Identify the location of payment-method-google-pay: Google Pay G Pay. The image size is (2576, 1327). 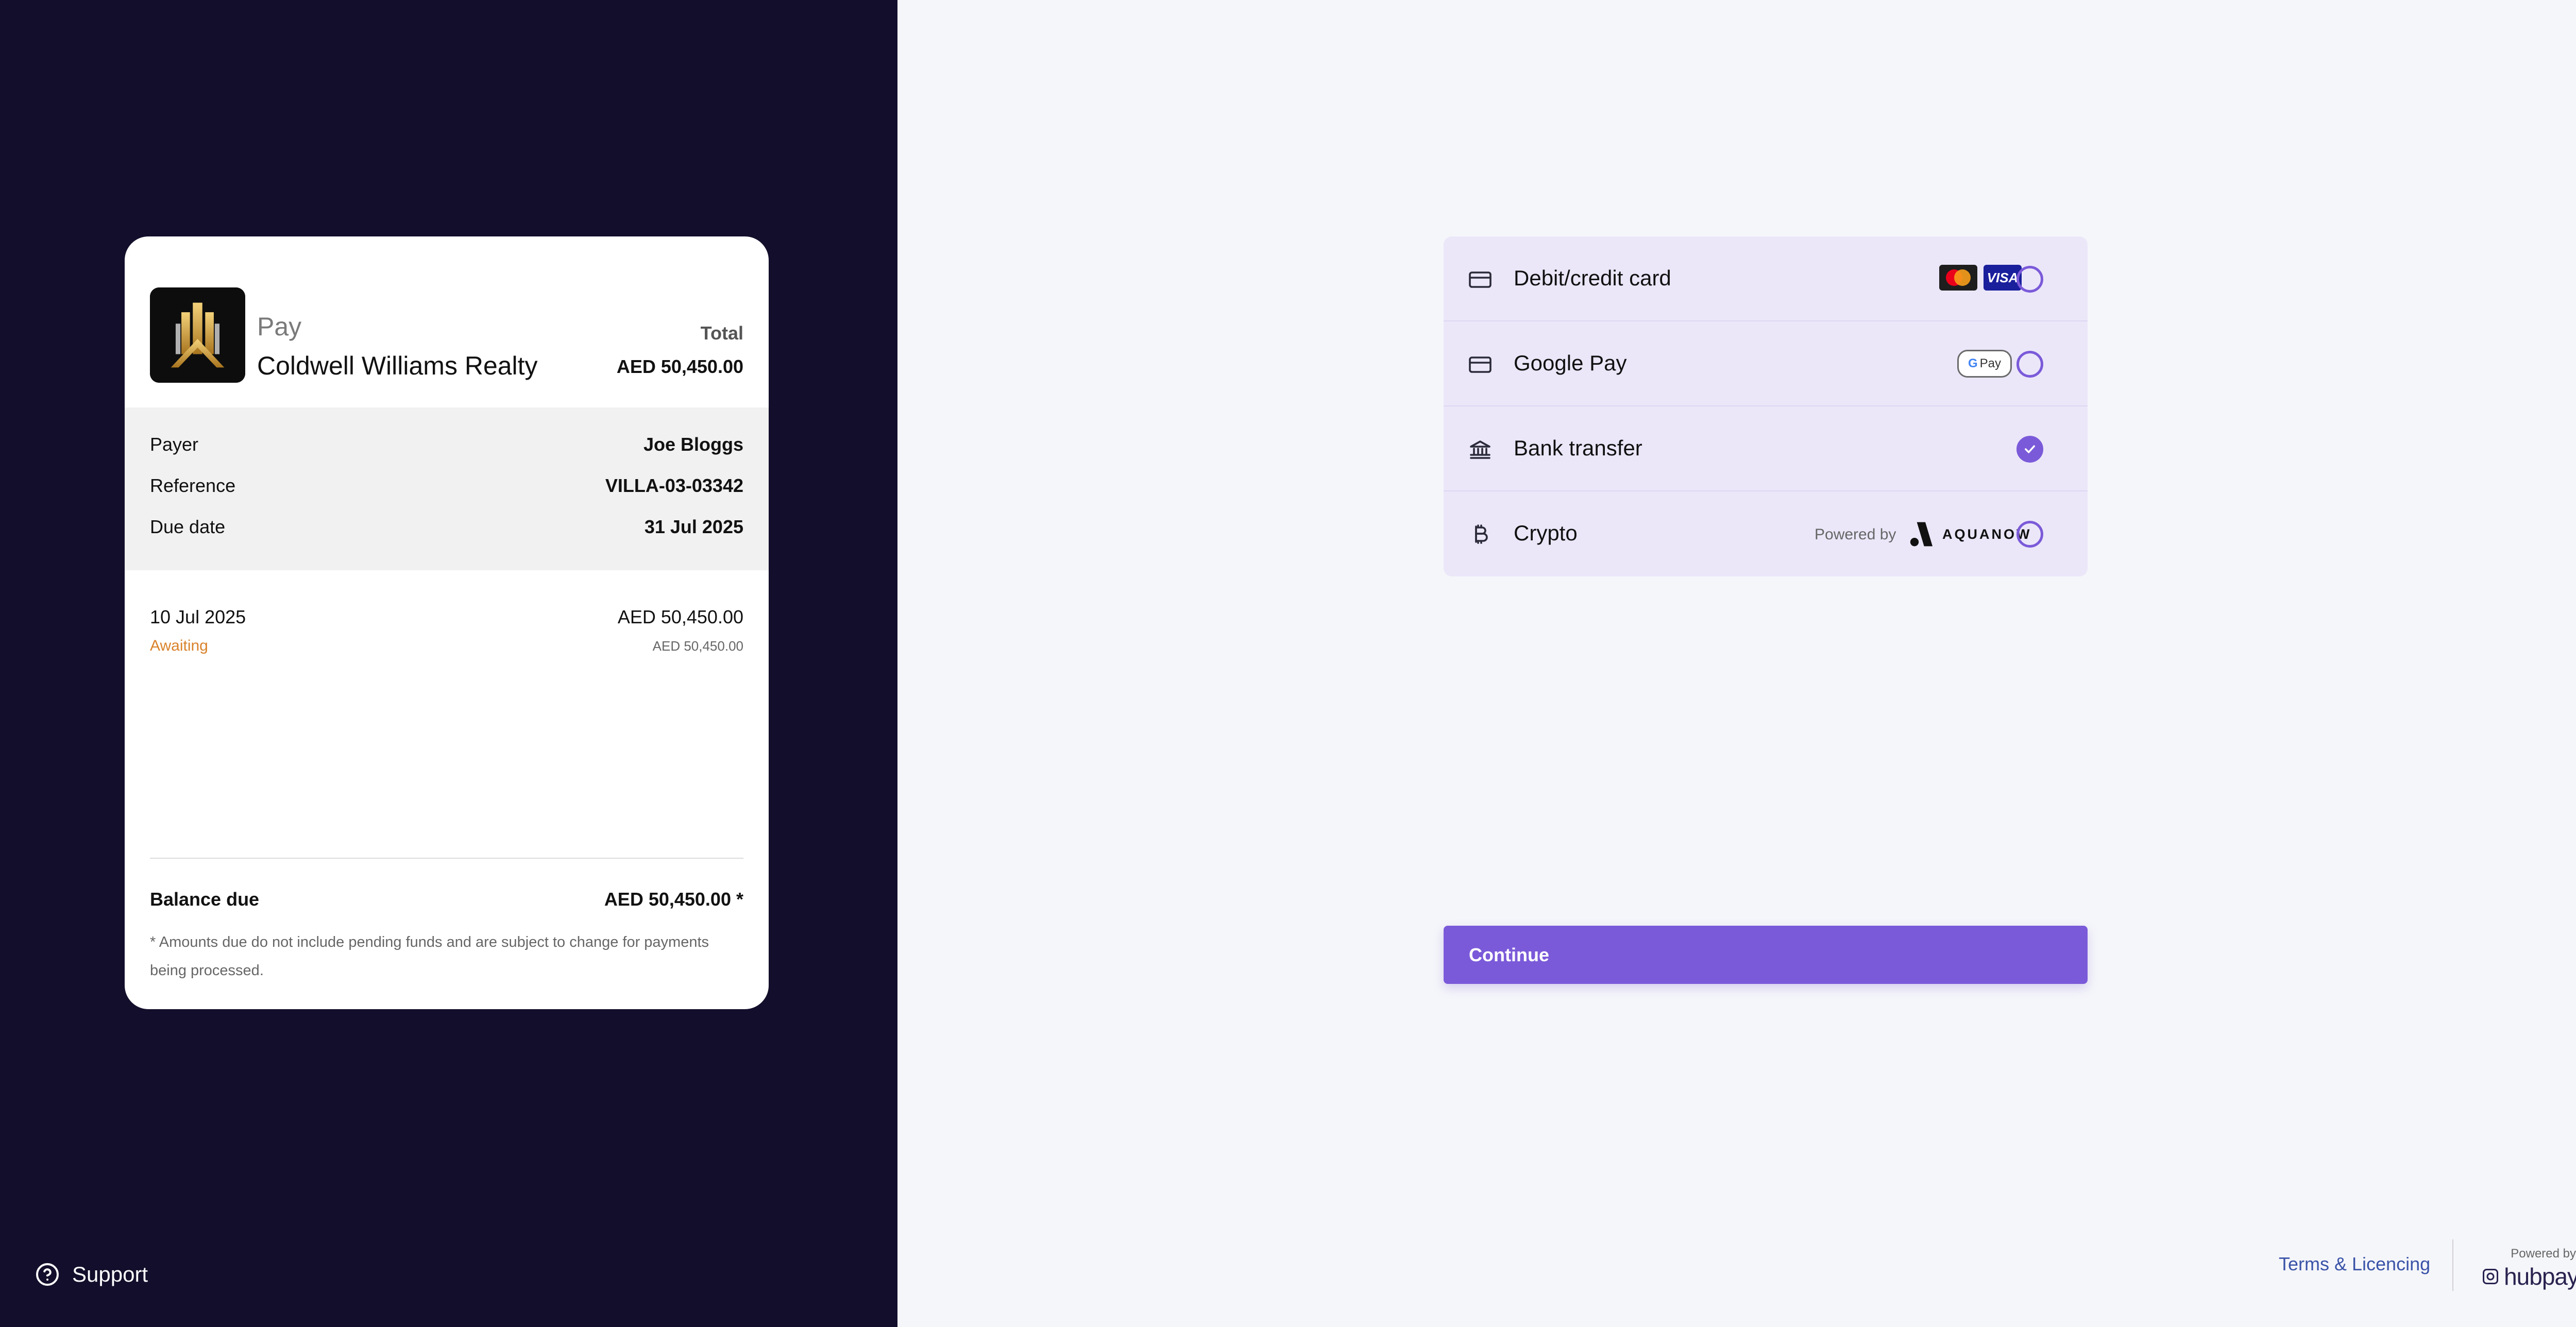
(1766, 363).